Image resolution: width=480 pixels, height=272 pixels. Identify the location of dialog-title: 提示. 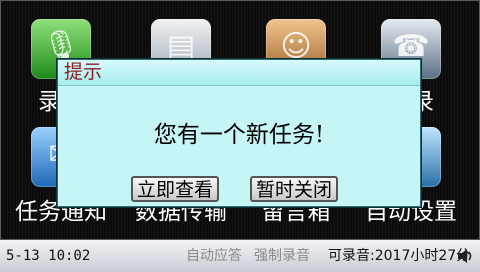
(83, 72).